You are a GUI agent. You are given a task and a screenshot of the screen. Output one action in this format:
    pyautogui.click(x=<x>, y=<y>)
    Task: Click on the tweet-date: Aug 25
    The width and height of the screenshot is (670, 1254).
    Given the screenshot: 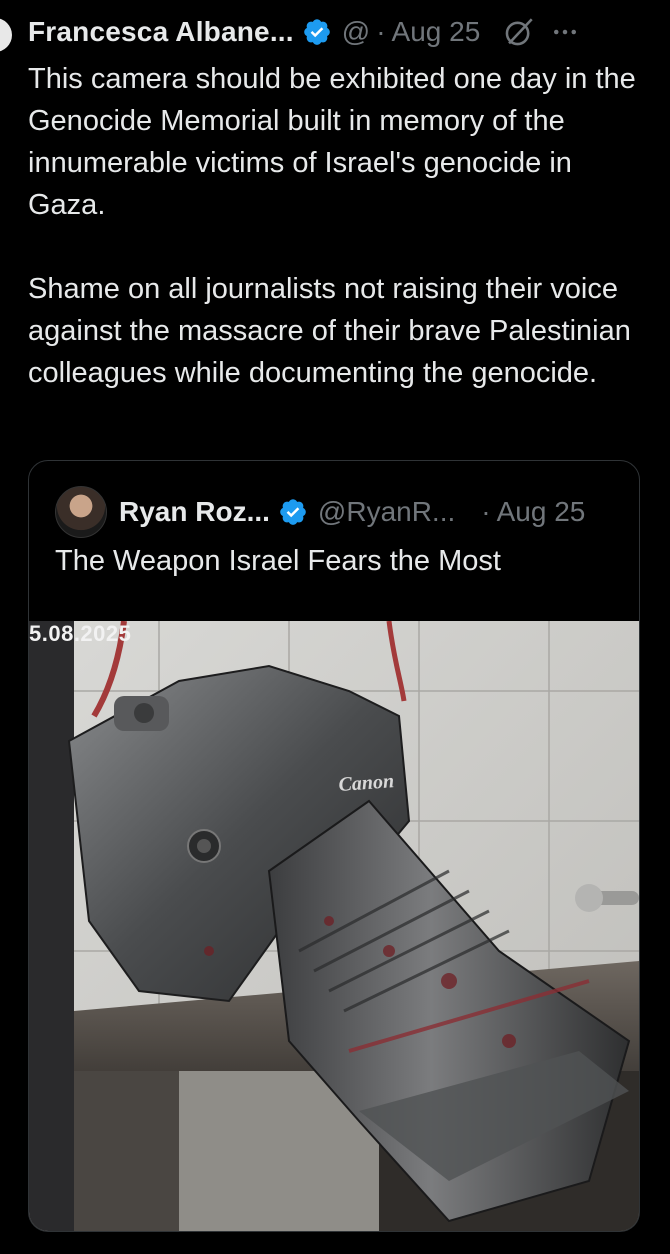 What is the action you would take?
    pyautogui.click(x=436, y=32)
    